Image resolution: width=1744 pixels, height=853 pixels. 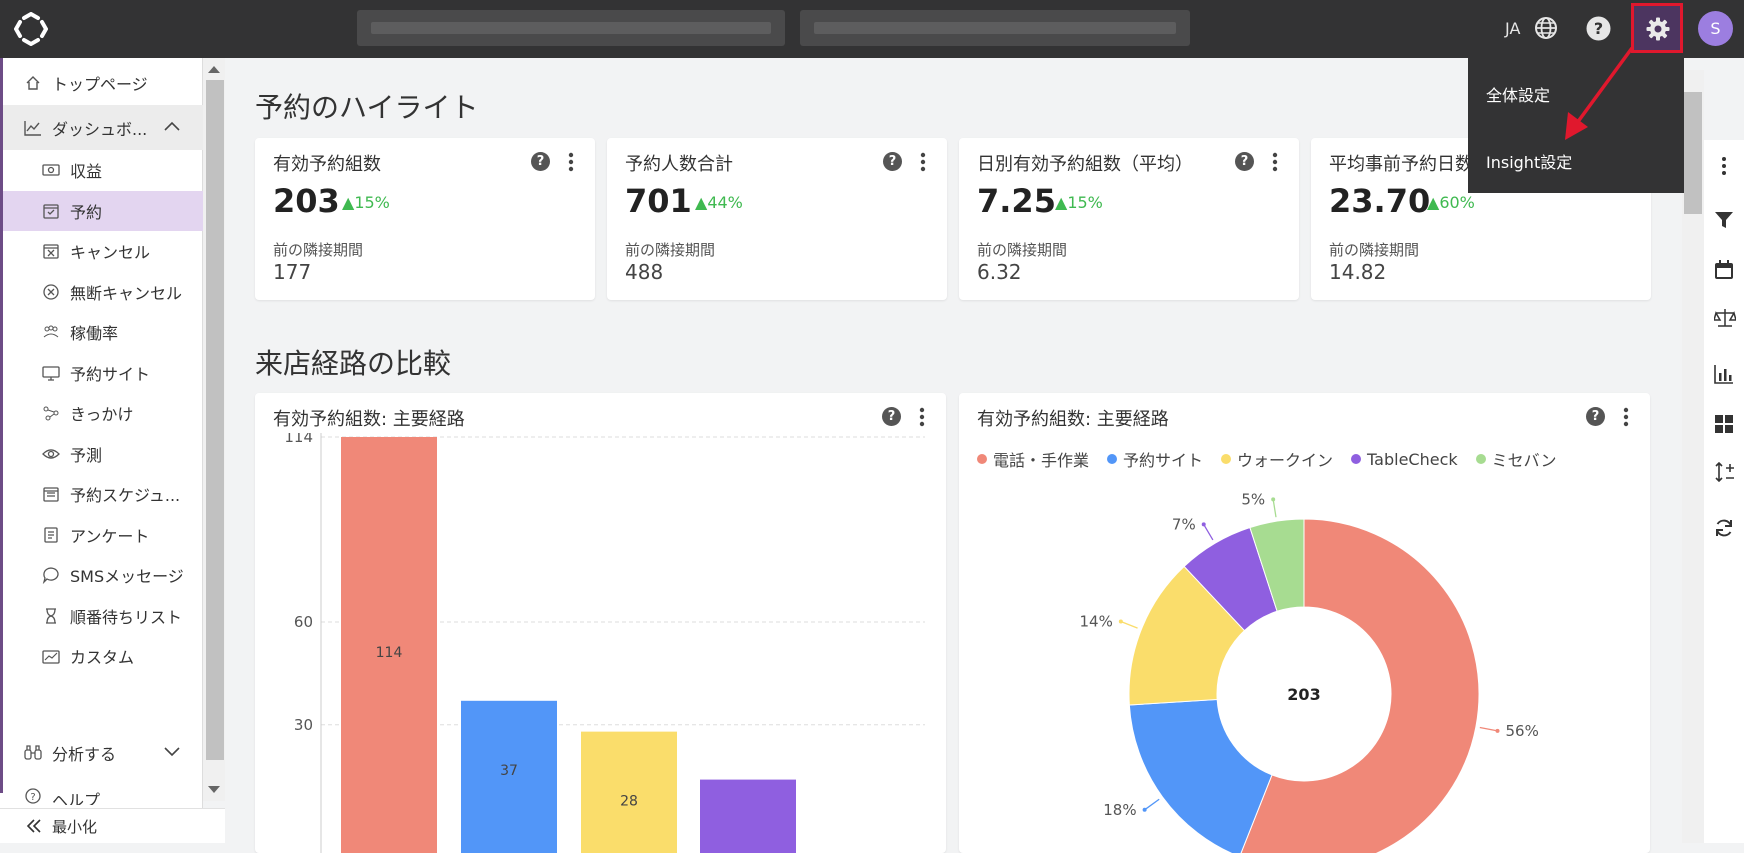 I want to click on sidebar-subitem: 順番待ちリスト, so click(x=101, y=616).